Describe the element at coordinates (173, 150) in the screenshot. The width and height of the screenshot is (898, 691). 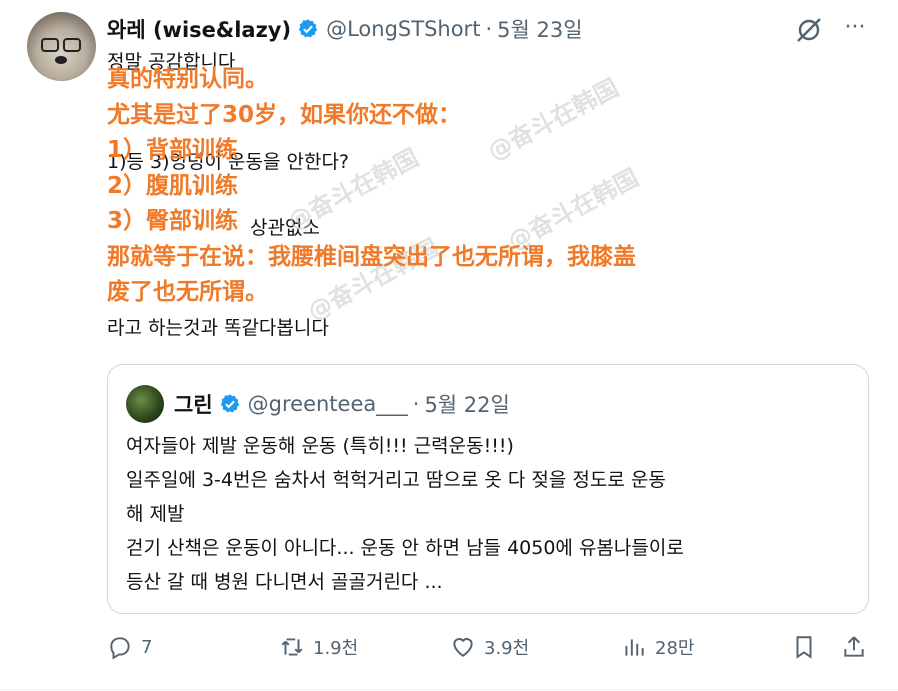
I see `overlay-line: 1）背部训练` at that location.